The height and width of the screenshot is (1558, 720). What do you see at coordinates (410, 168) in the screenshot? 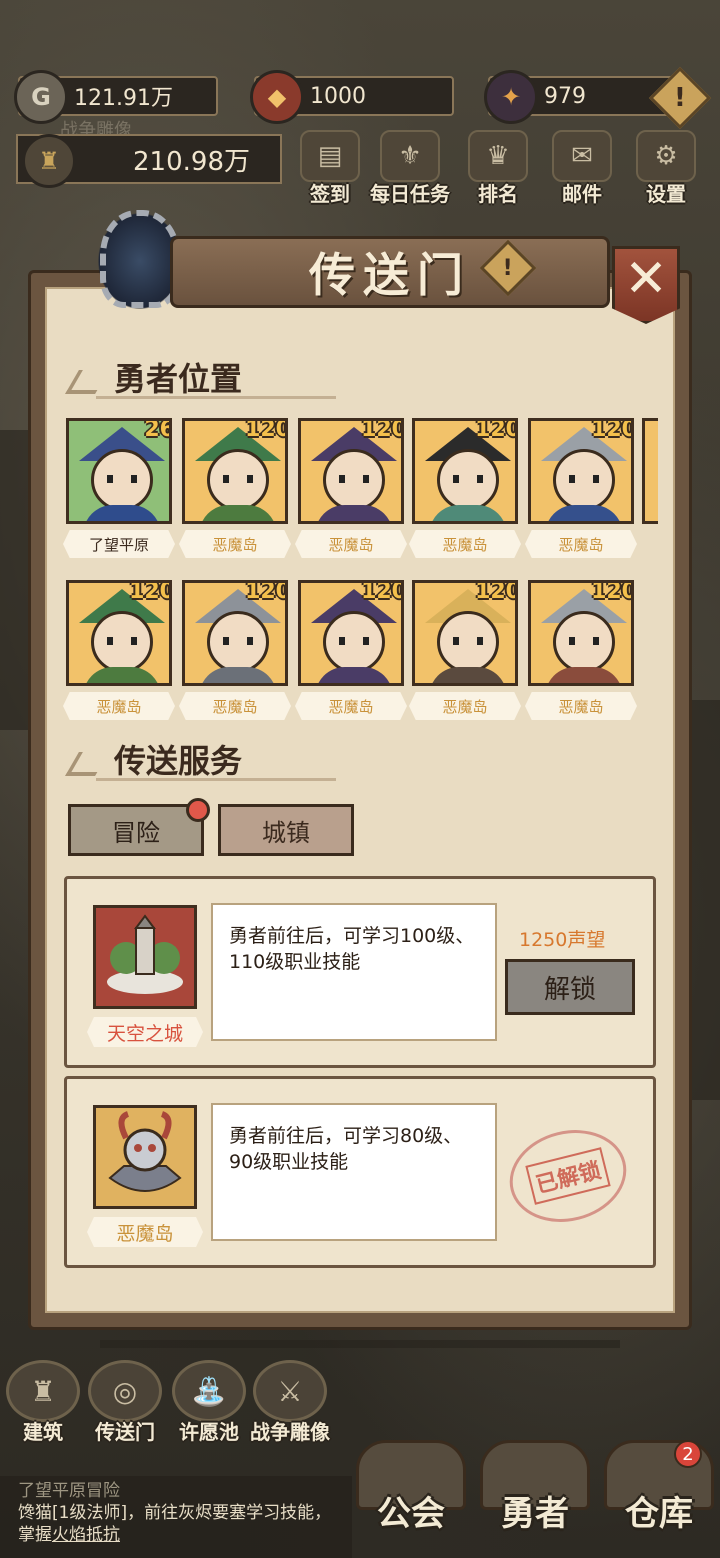
I see `menu-daily-tasks: ⚜ 每日任务` at bounding box center [410, 168].